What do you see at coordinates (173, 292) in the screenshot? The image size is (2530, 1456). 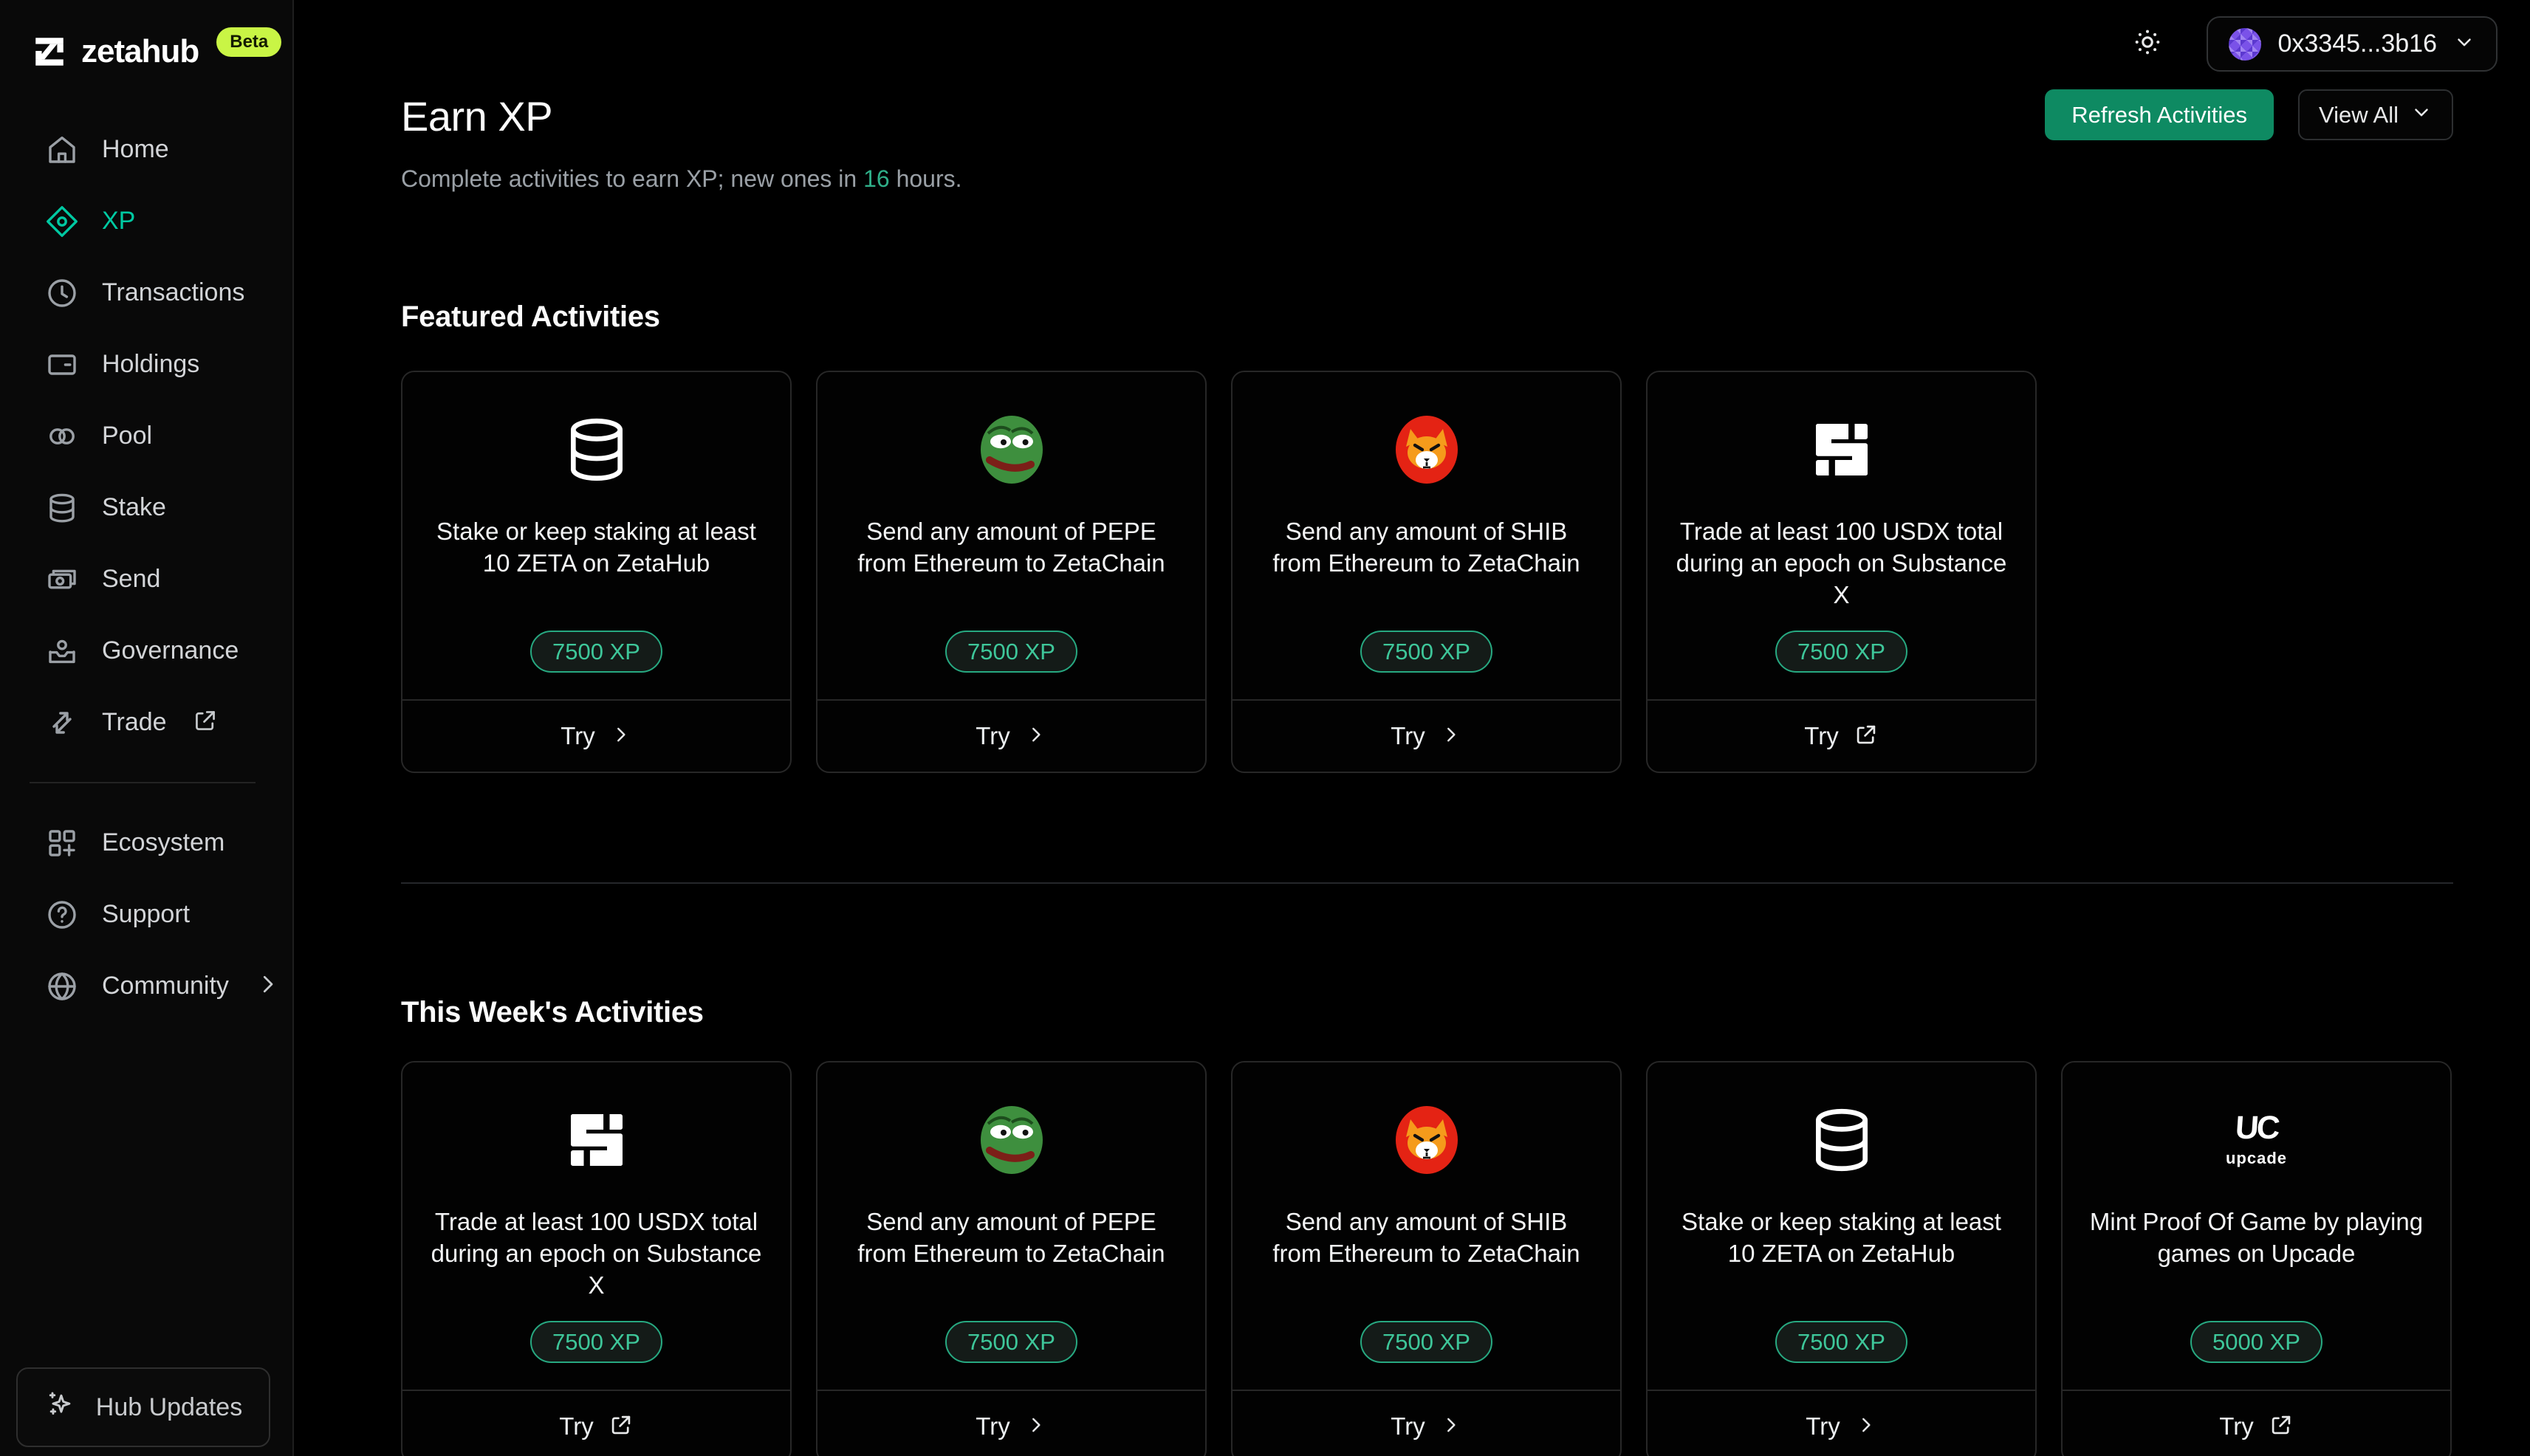 I see `sidebar-item-label: Transactions` at bounding box center [173, 292].